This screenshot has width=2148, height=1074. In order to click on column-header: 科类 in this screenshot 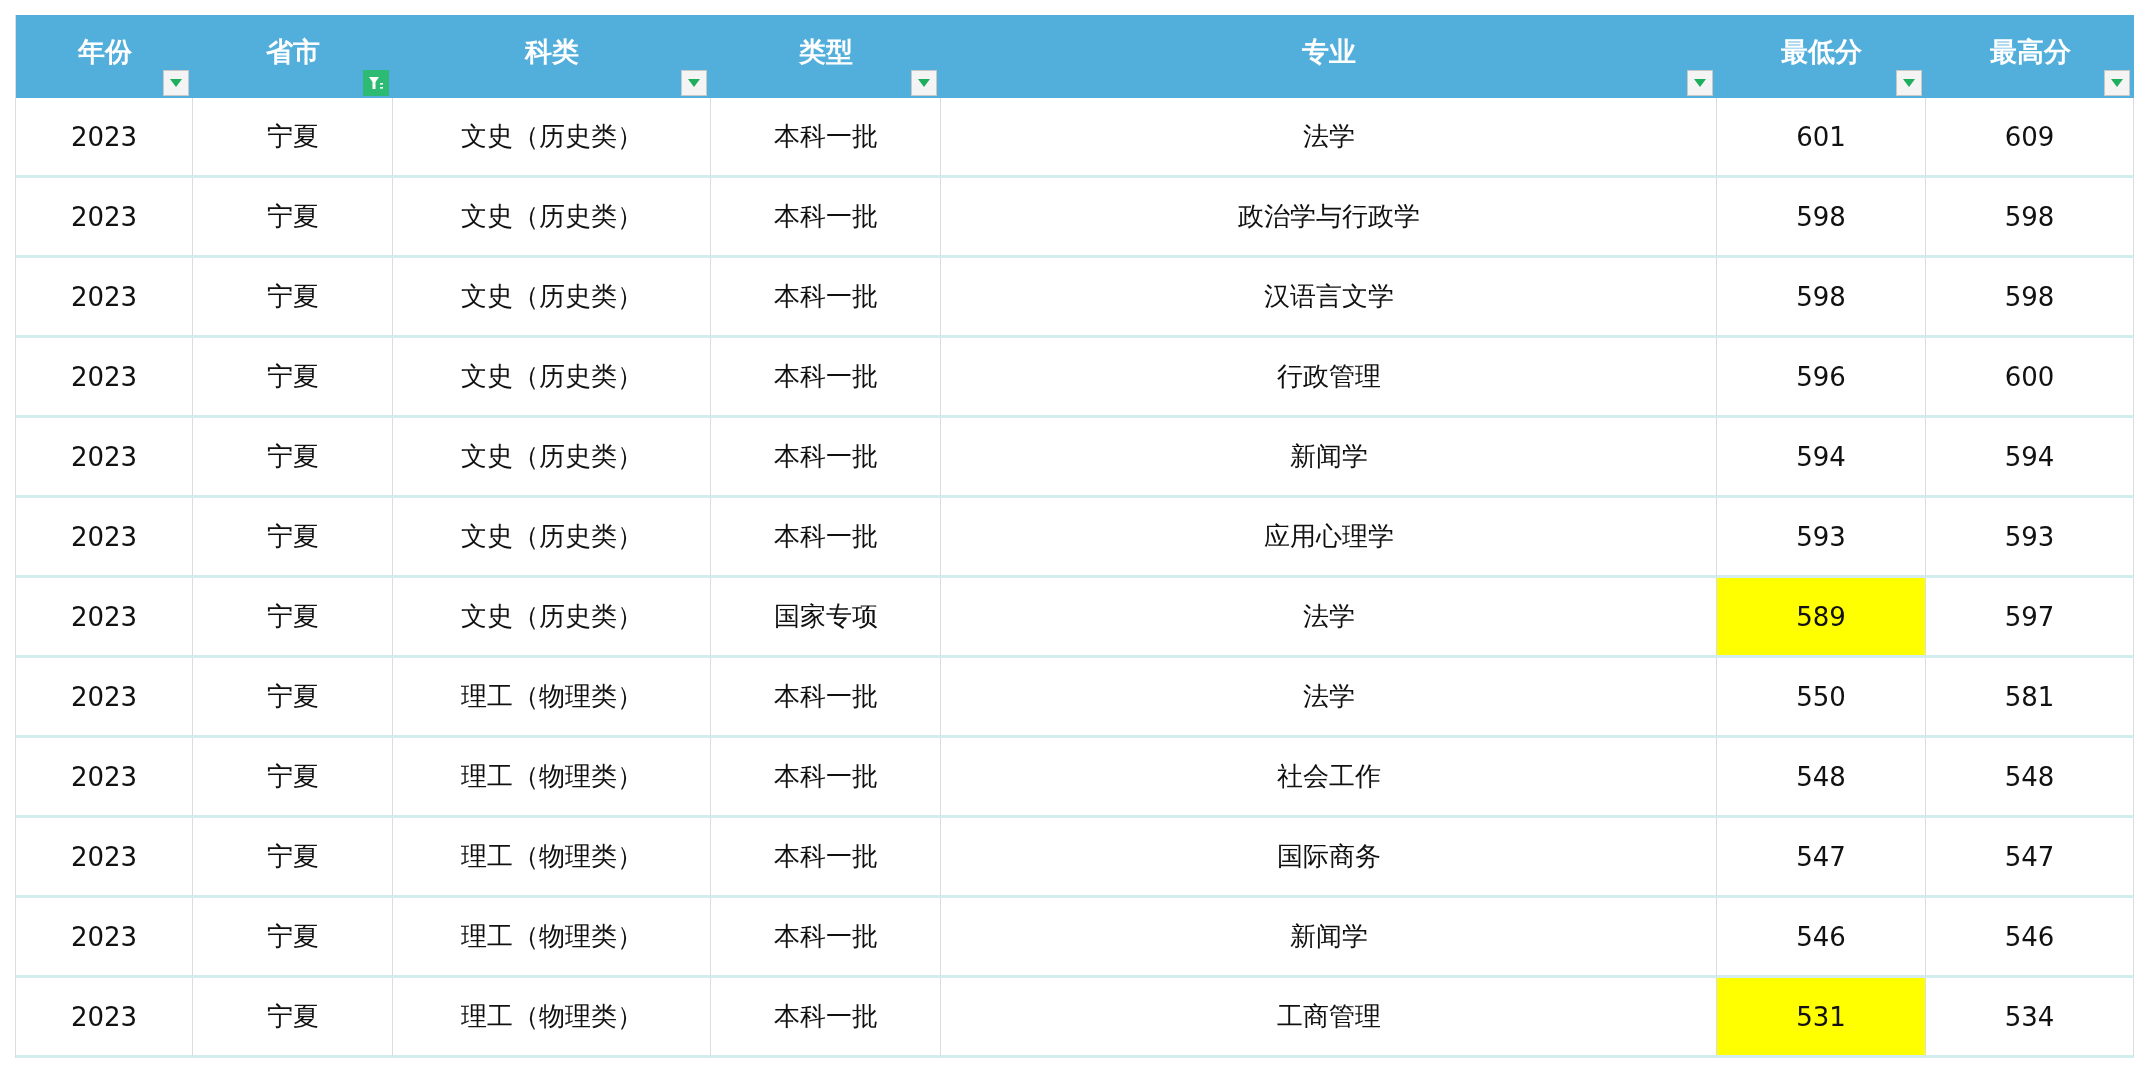, I will do `click(552, 56)`.